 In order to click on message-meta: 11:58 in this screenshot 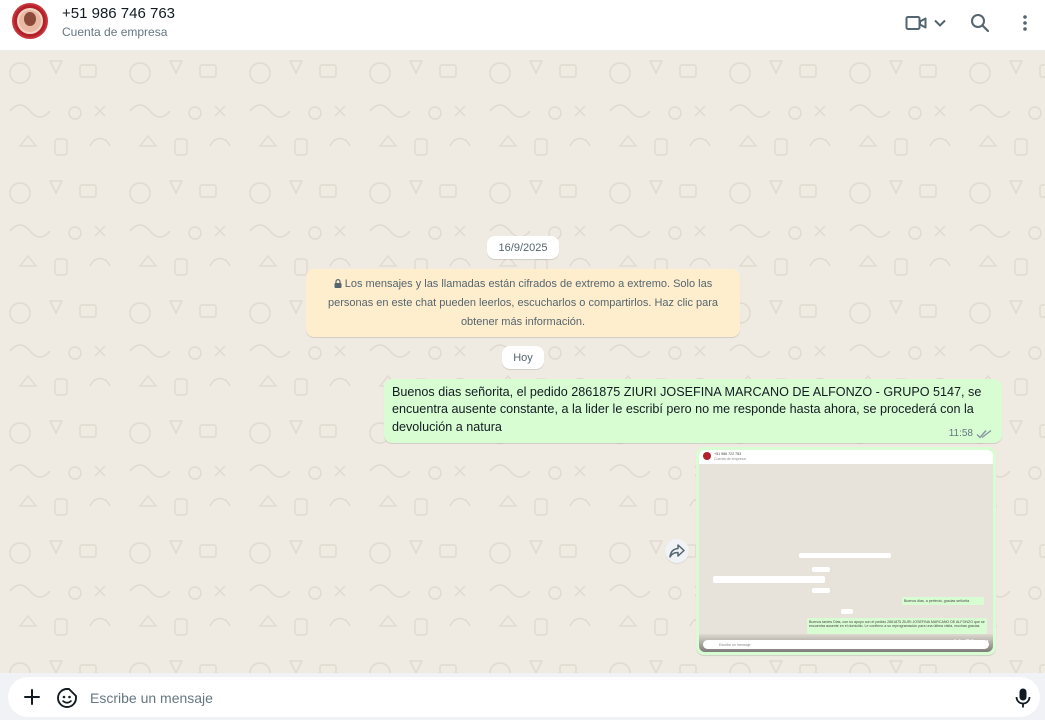, I will do `click(970, 433)`.